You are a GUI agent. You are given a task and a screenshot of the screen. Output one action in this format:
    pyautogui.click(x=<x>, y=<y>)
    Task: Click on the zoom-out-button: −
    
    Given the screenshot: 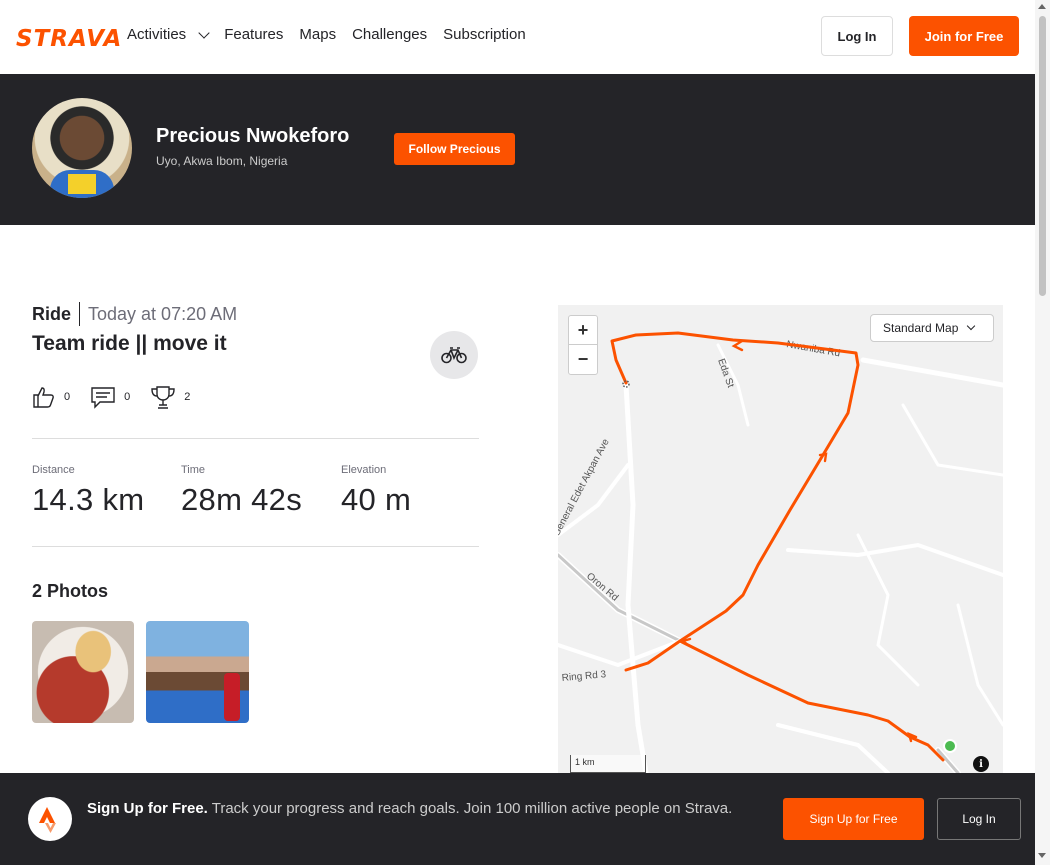 What is the action you would take?
    pyautogui.click(x=583, y=359)
    